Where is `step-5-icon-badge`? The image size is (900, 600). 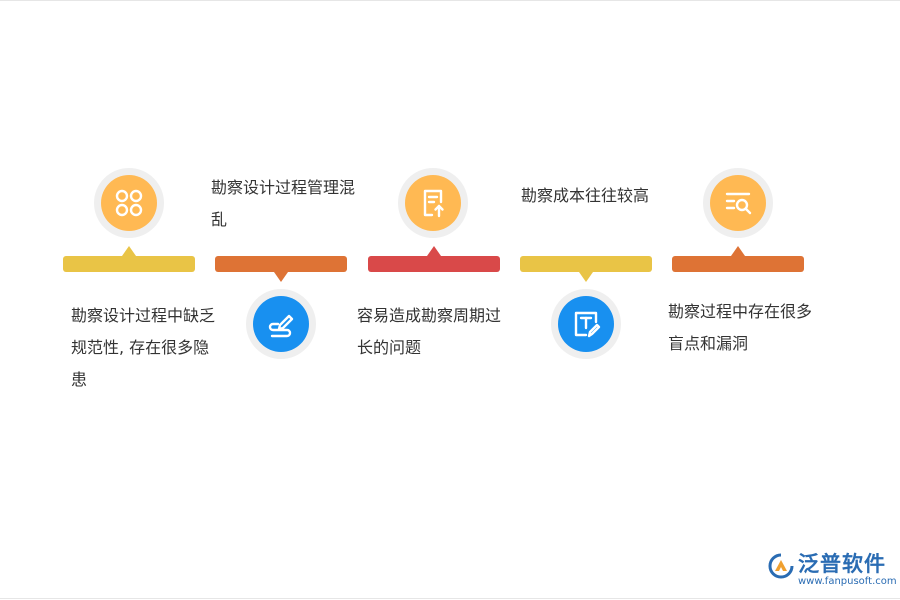
step-5-icon-badge is located at coordinates (738, 203).